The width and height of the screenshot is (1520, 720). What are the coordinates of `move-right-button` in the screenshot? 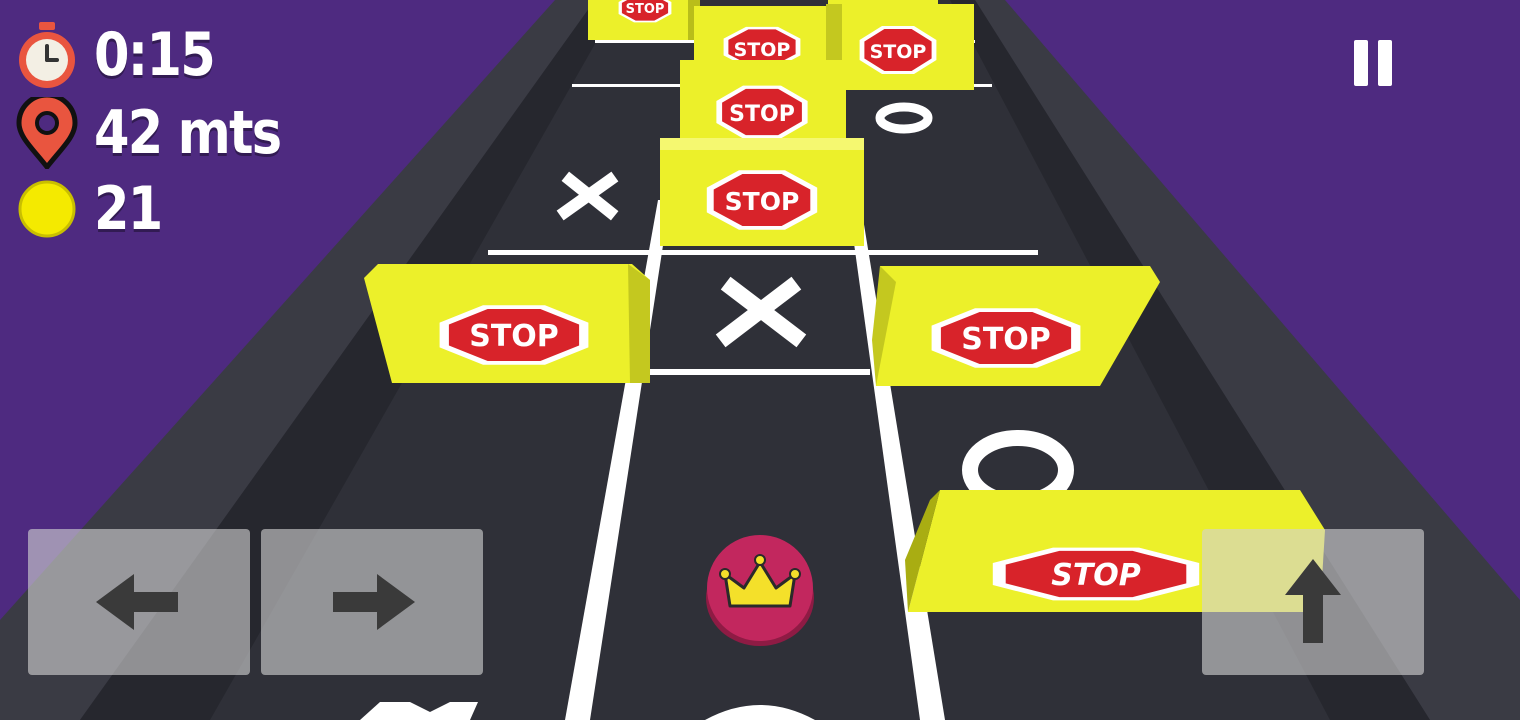 It's located at (372, 602).